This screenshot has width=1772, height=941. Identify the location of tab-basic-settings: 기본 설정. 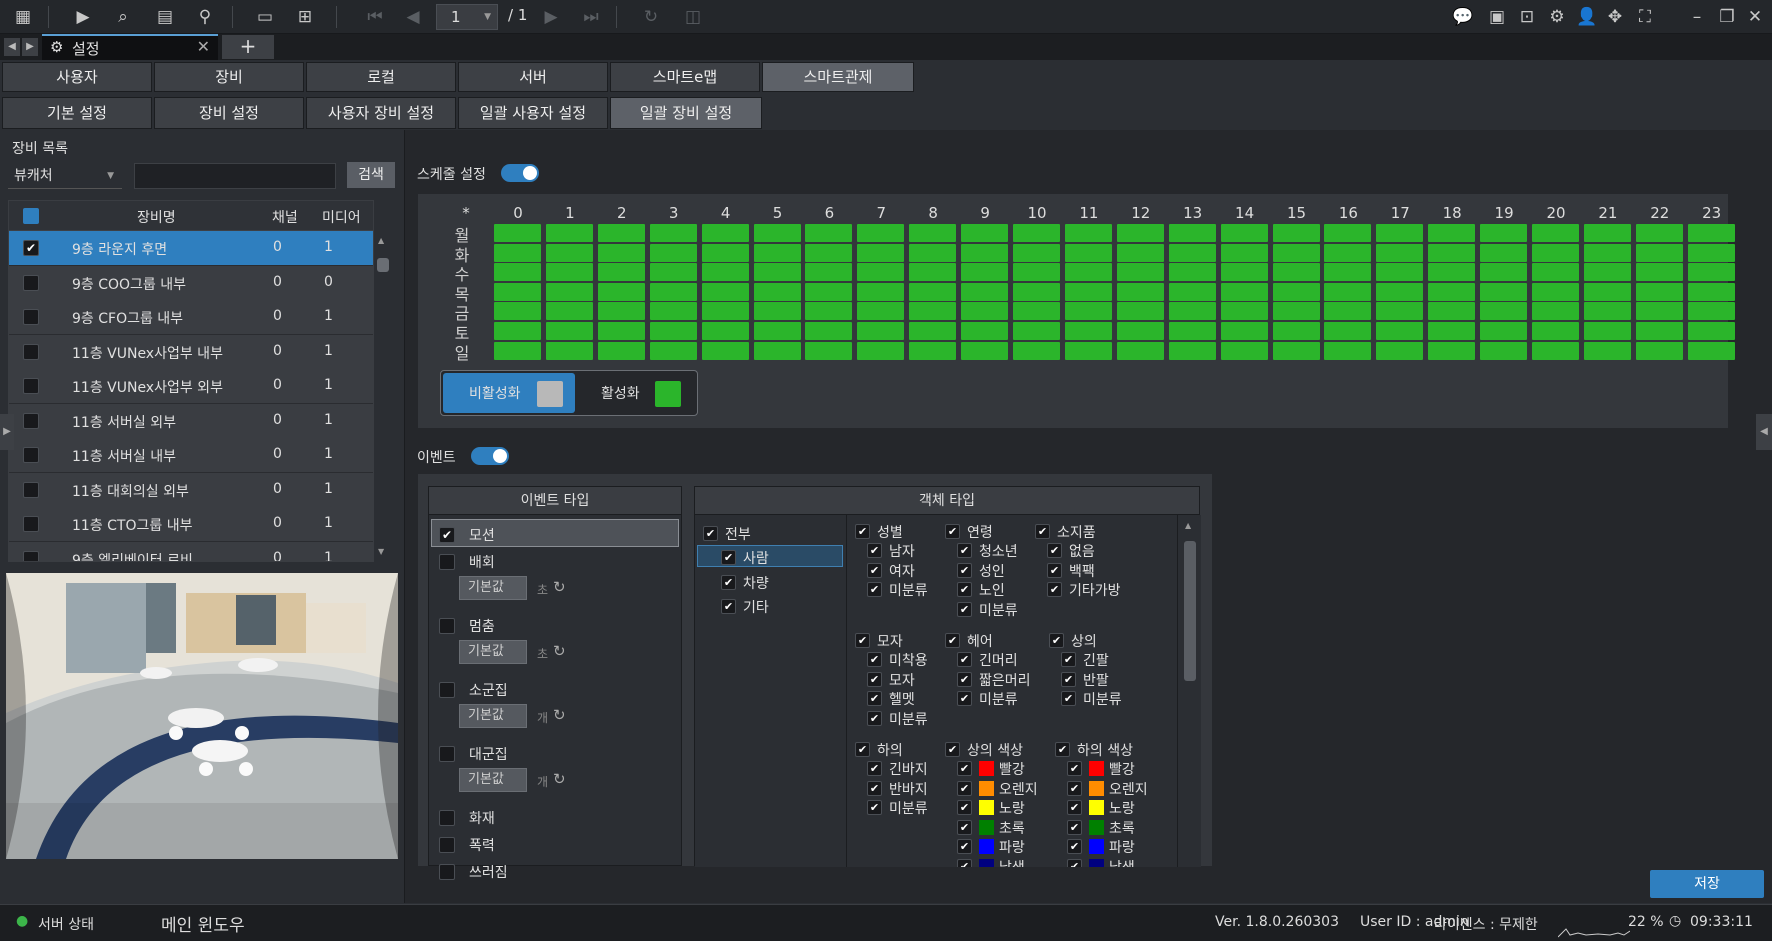
(77, 113).